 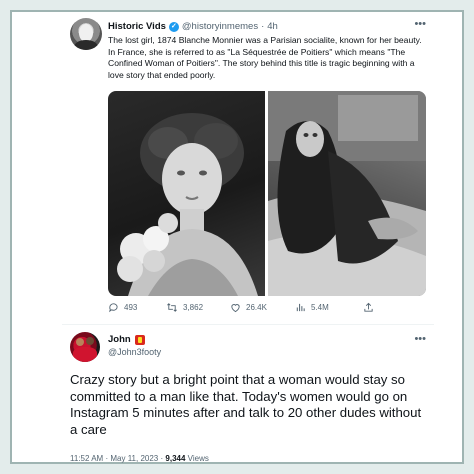 What do you see at coordinates (368, 307) in the screenshot?
I see `share-icon` at bounding box center [368, 307].